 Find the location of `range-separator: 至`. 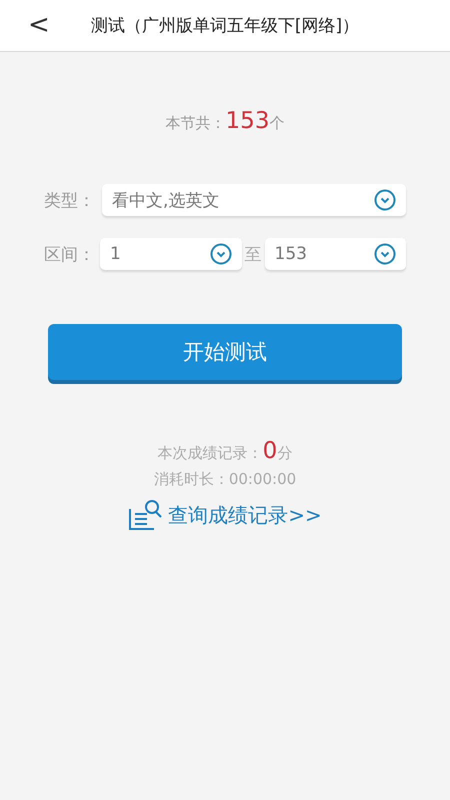

range-separator: 至 is located at coordinates (253, 255).